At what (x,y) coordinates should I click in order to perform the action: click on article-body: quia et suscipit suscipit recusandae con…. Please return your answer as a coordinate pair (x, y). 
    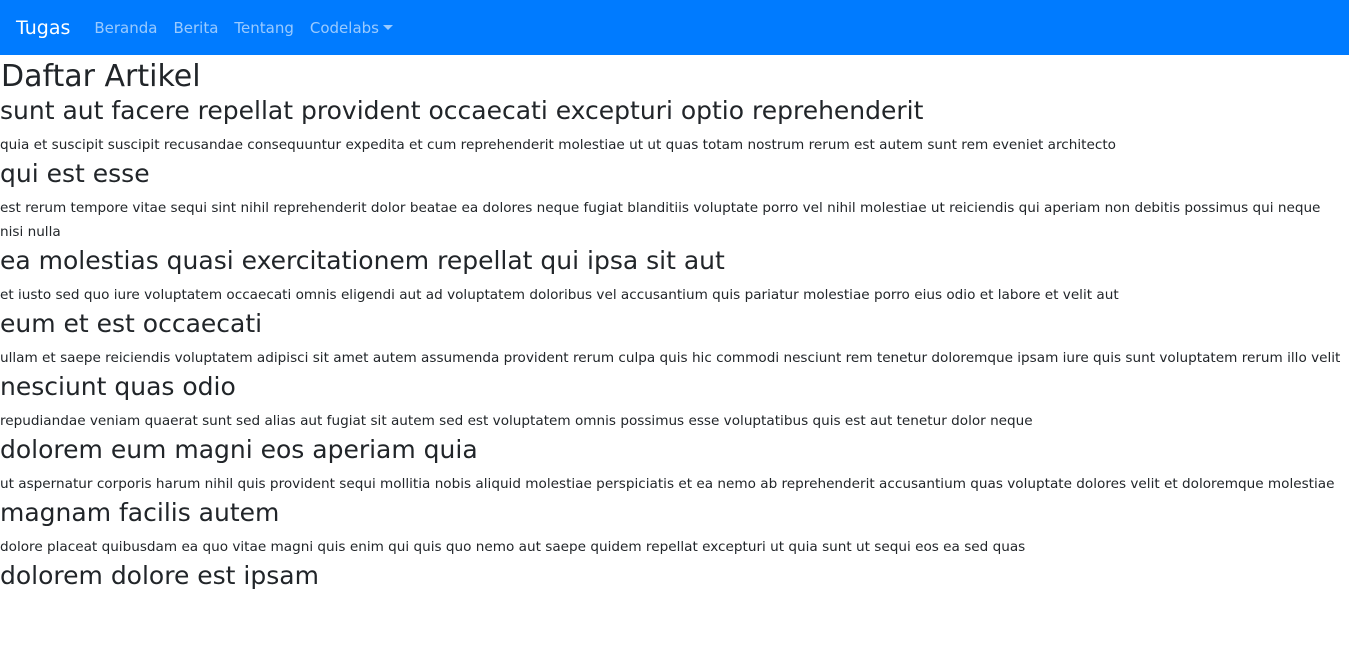
    Looking at the image, I should click on (558, 145).